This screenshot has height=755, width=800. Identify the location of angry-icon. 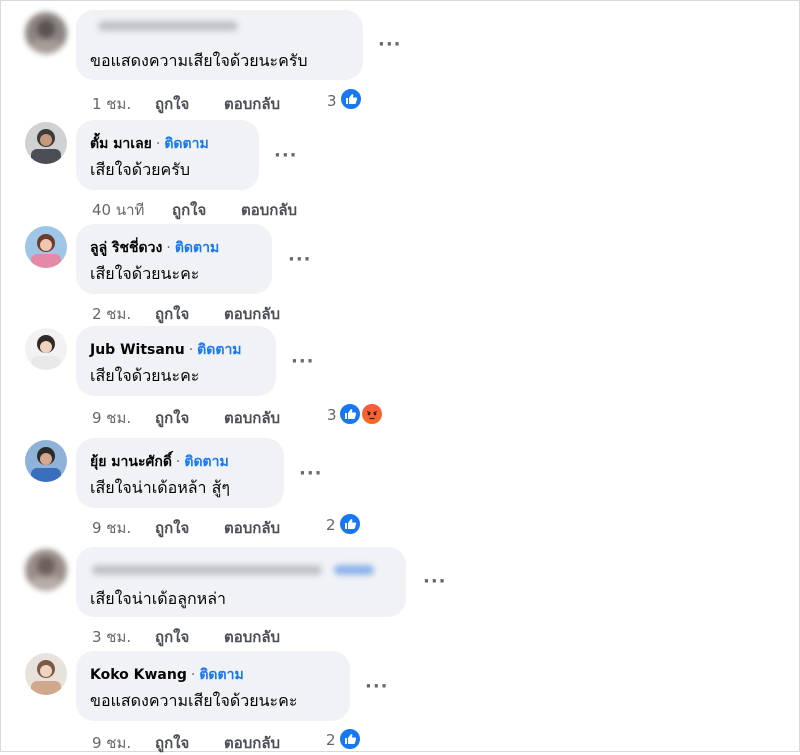
(372, 414).